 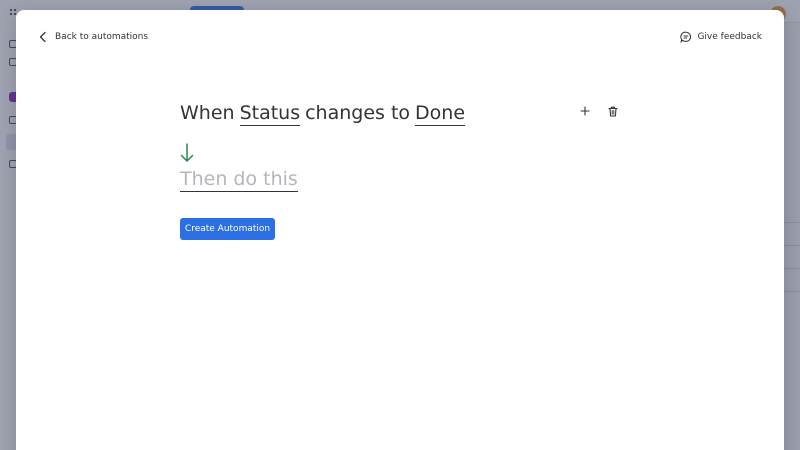 I want to click on plus-icon, so click(x=585, y=111).